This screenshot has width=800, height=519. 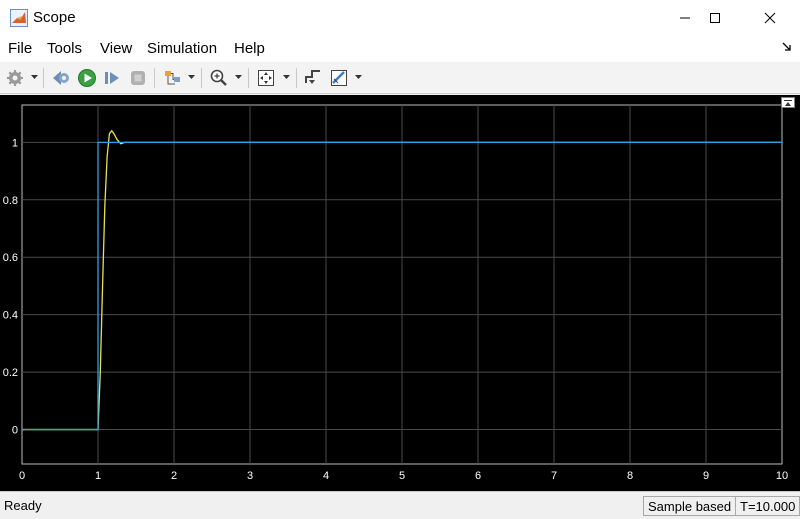 What do you see at coordinates (23, 505) in the screenshot?
I see `status-ready: Ready` at bounding box center [23, 505].